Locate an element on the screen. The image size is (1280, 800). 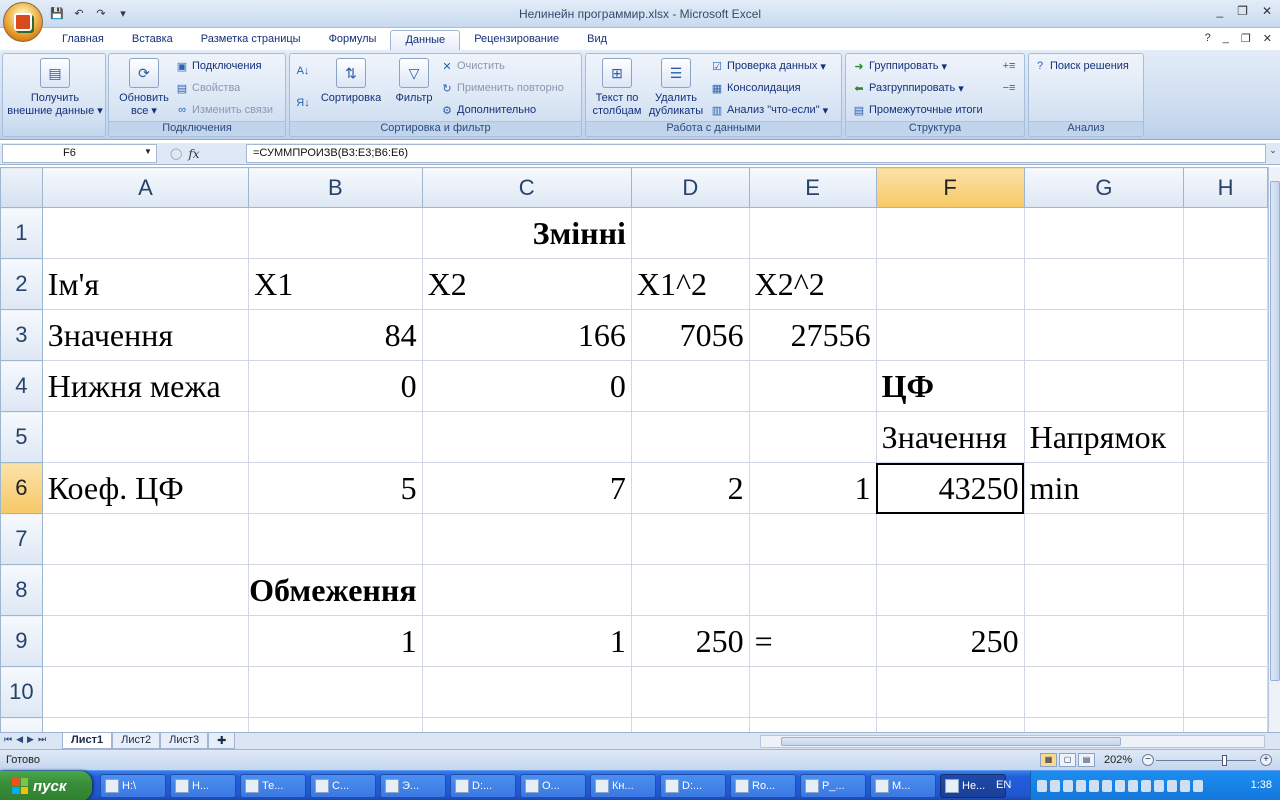
cell-F8 is located at coordinates (950, 590).